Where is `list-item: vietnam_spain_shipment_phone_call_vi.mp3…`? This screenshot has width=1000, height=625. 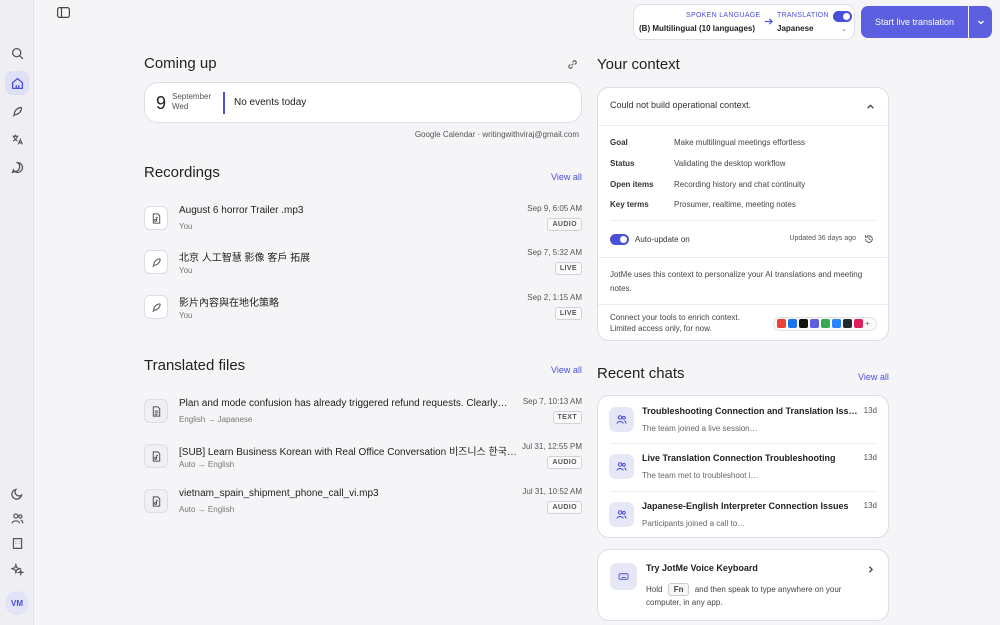
list-item: vietnam_spain_shipment_phone_call_vi.mp3… is located at coordinates (363, 506).